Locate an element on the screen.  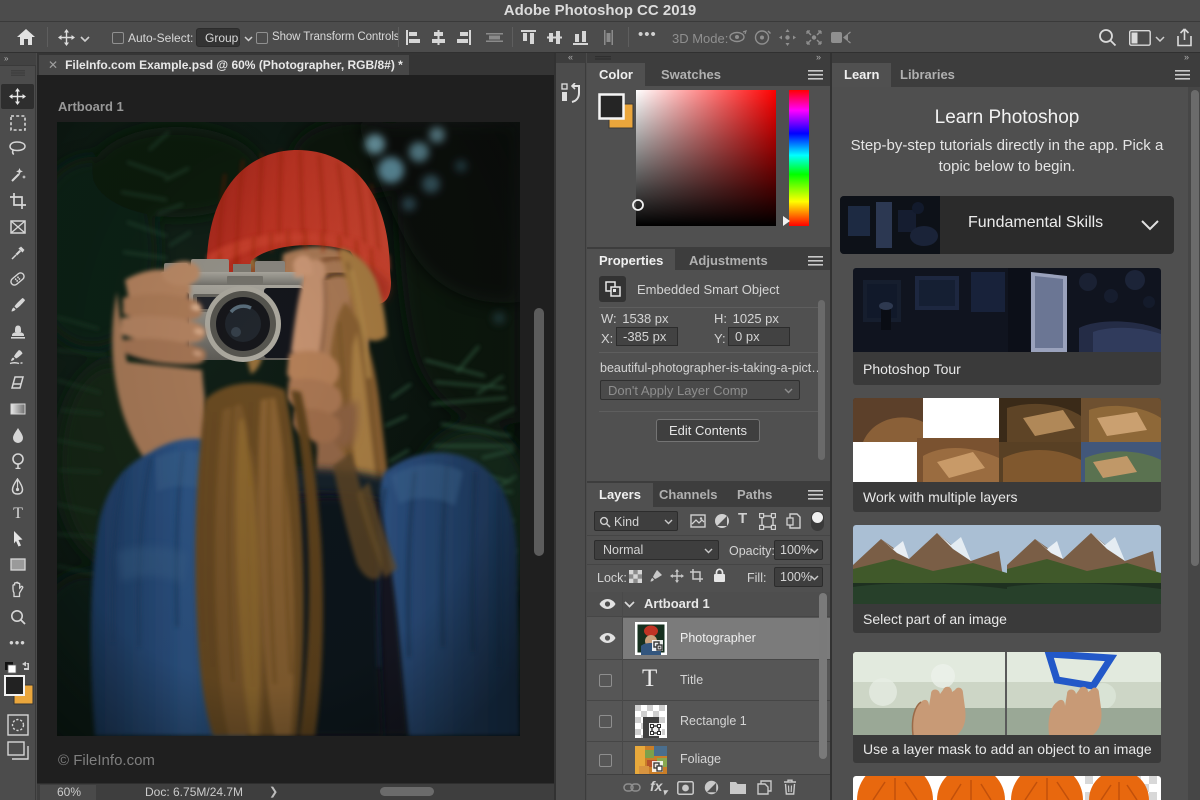
svg-text: T is located at coordinates (18, 513).